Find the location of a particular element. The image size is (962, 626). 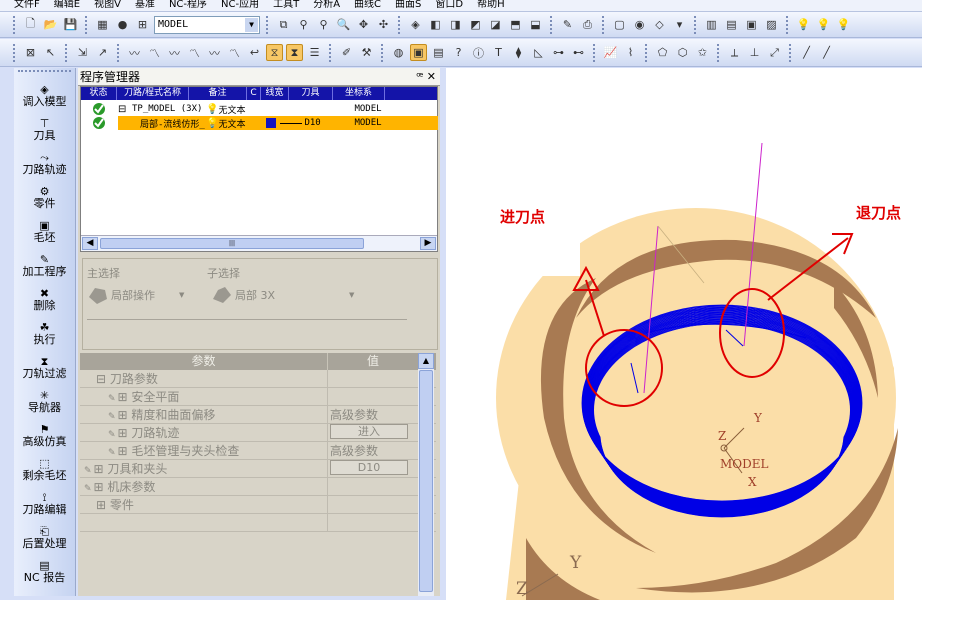

column-header: 状态 is located at coordinates (99, 93).